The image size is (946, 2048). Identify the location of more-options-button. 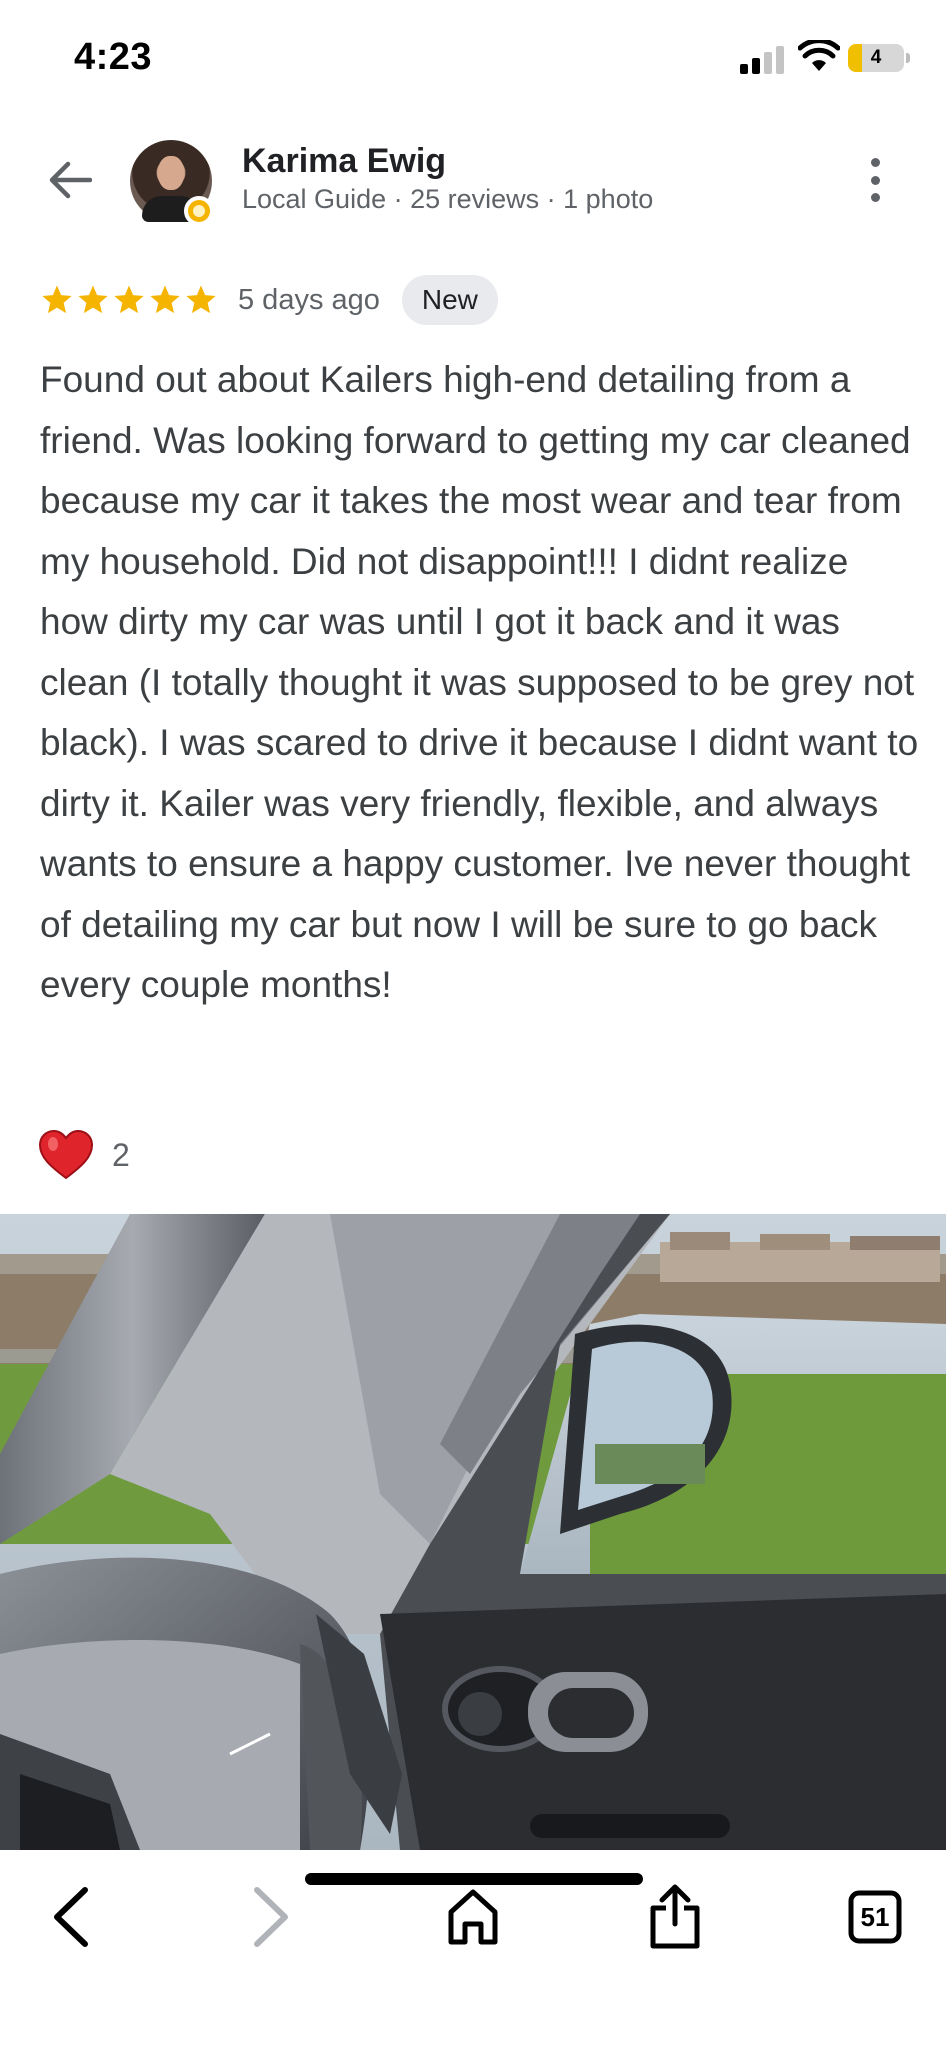
(875, 180).